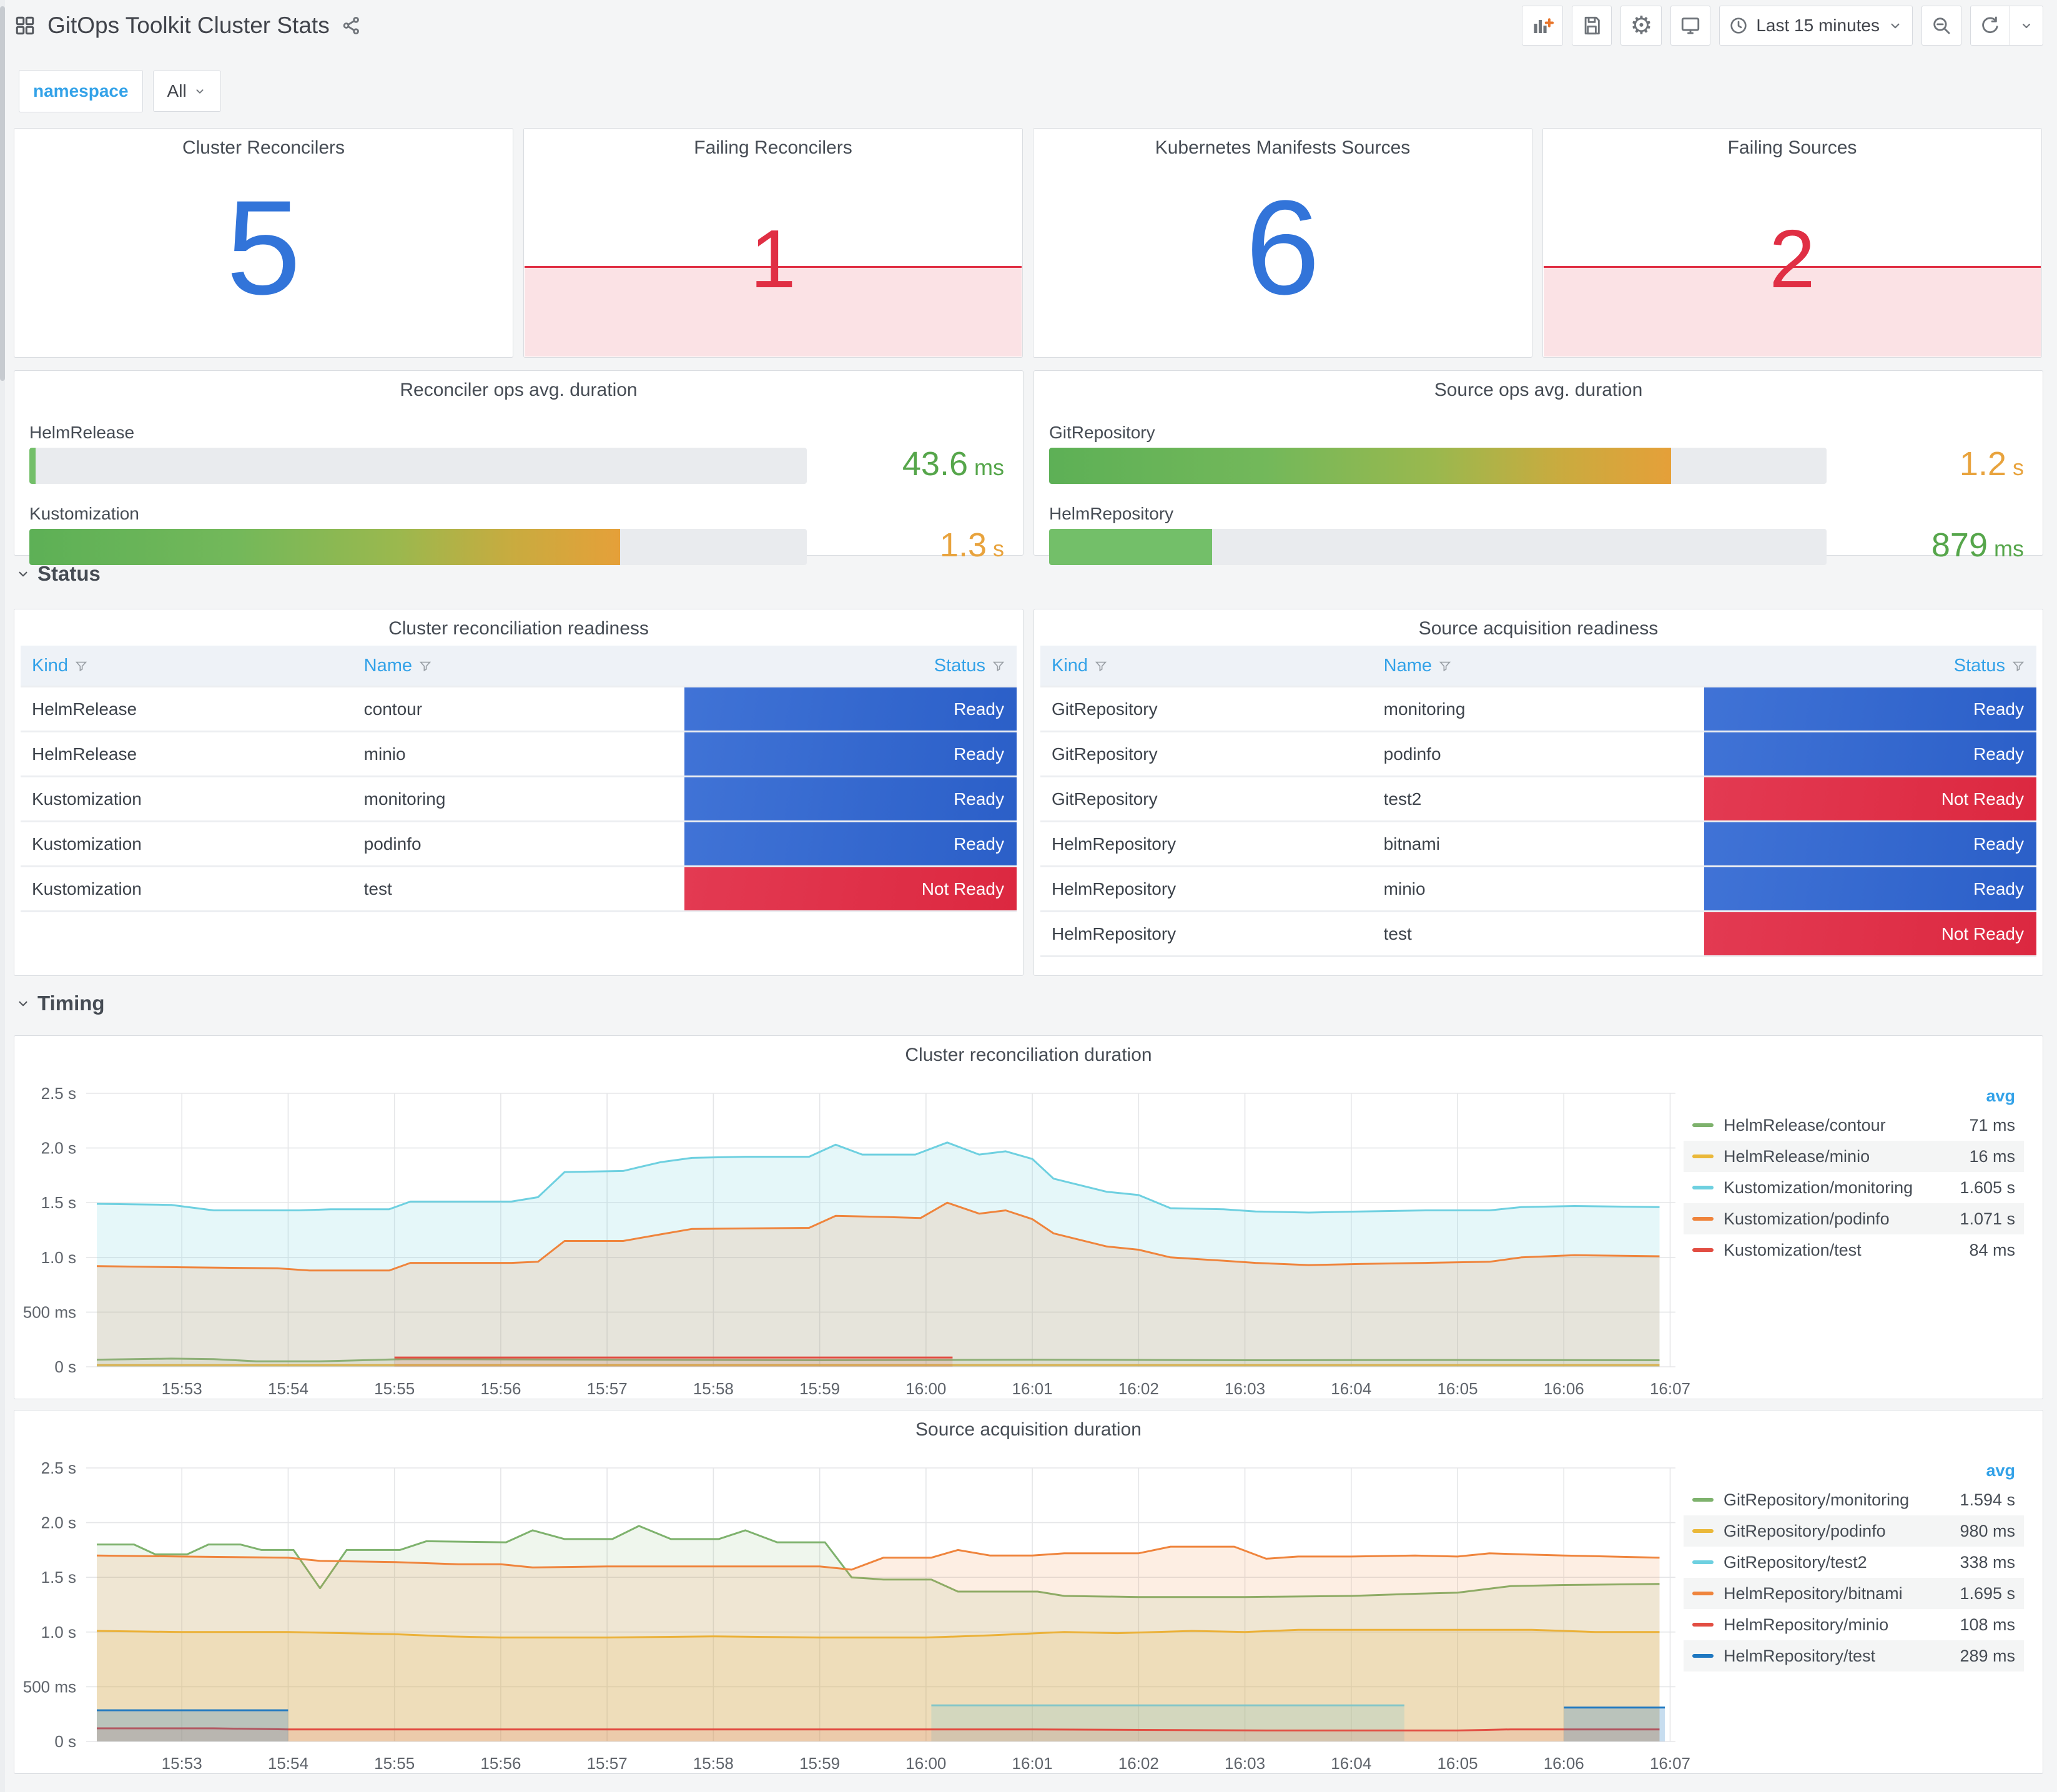 The image size is (2057, 1792). What do you see at coordinates (351, 25) in the screenshot?
I see `share-icon` at bounding box center [351, 25].